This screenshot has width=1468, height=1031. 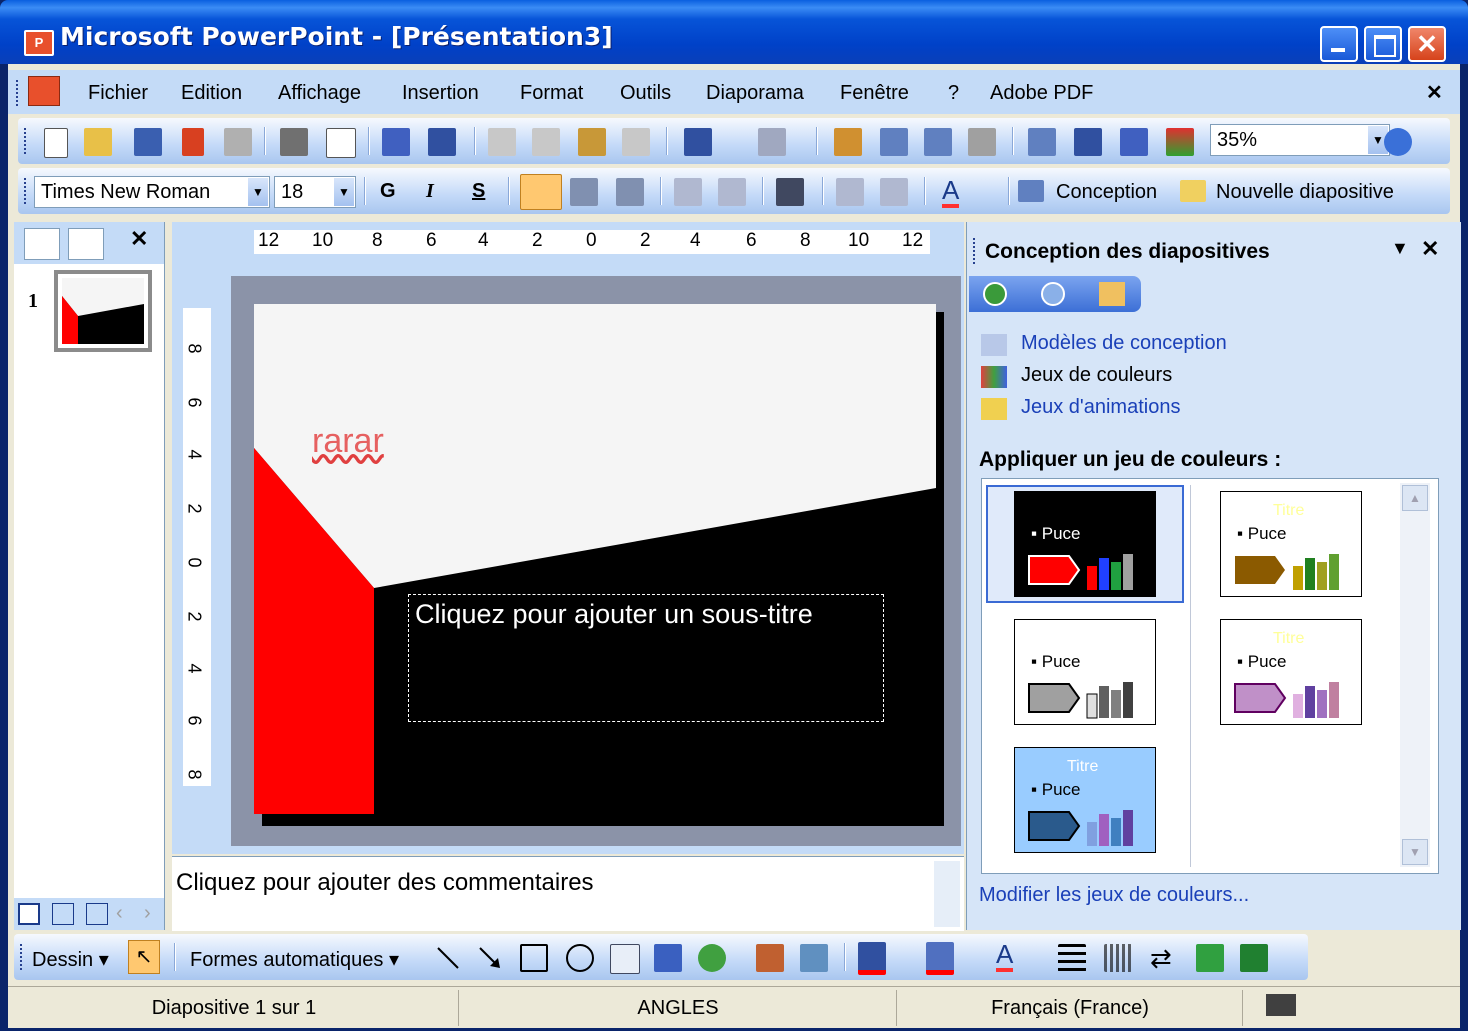 What do you see at coordinates (119, 913) in the screenshot?
I see `scroll-left-icon: ‹` at bounding box center [119, 913].